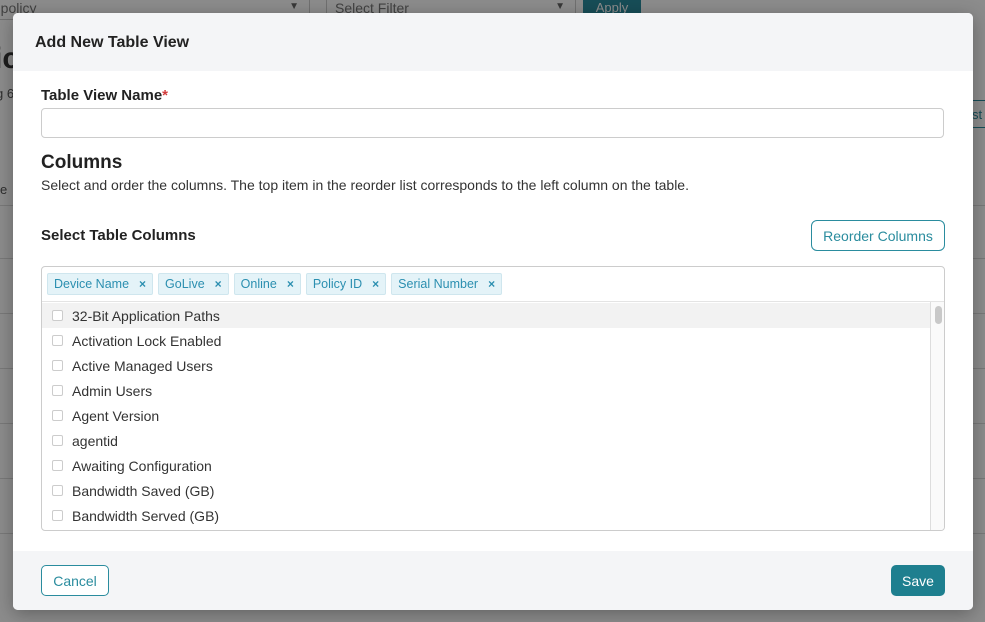 The height and width of the screenshot is (622, 985). Describe the element at coordinates (486, 315) in the screenshot. I see `column-option: 32-Bit Application Paths` at that location.